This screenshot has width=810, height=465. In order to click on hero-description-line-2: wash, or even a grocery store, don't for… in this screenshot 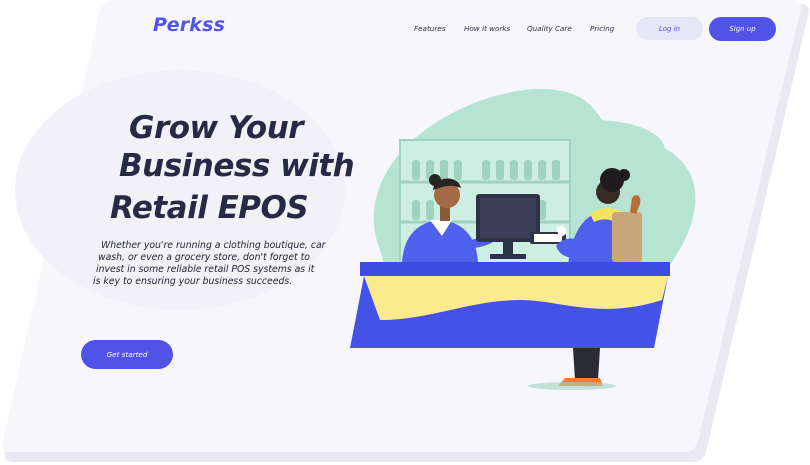, I will do `click(204, 257)`.